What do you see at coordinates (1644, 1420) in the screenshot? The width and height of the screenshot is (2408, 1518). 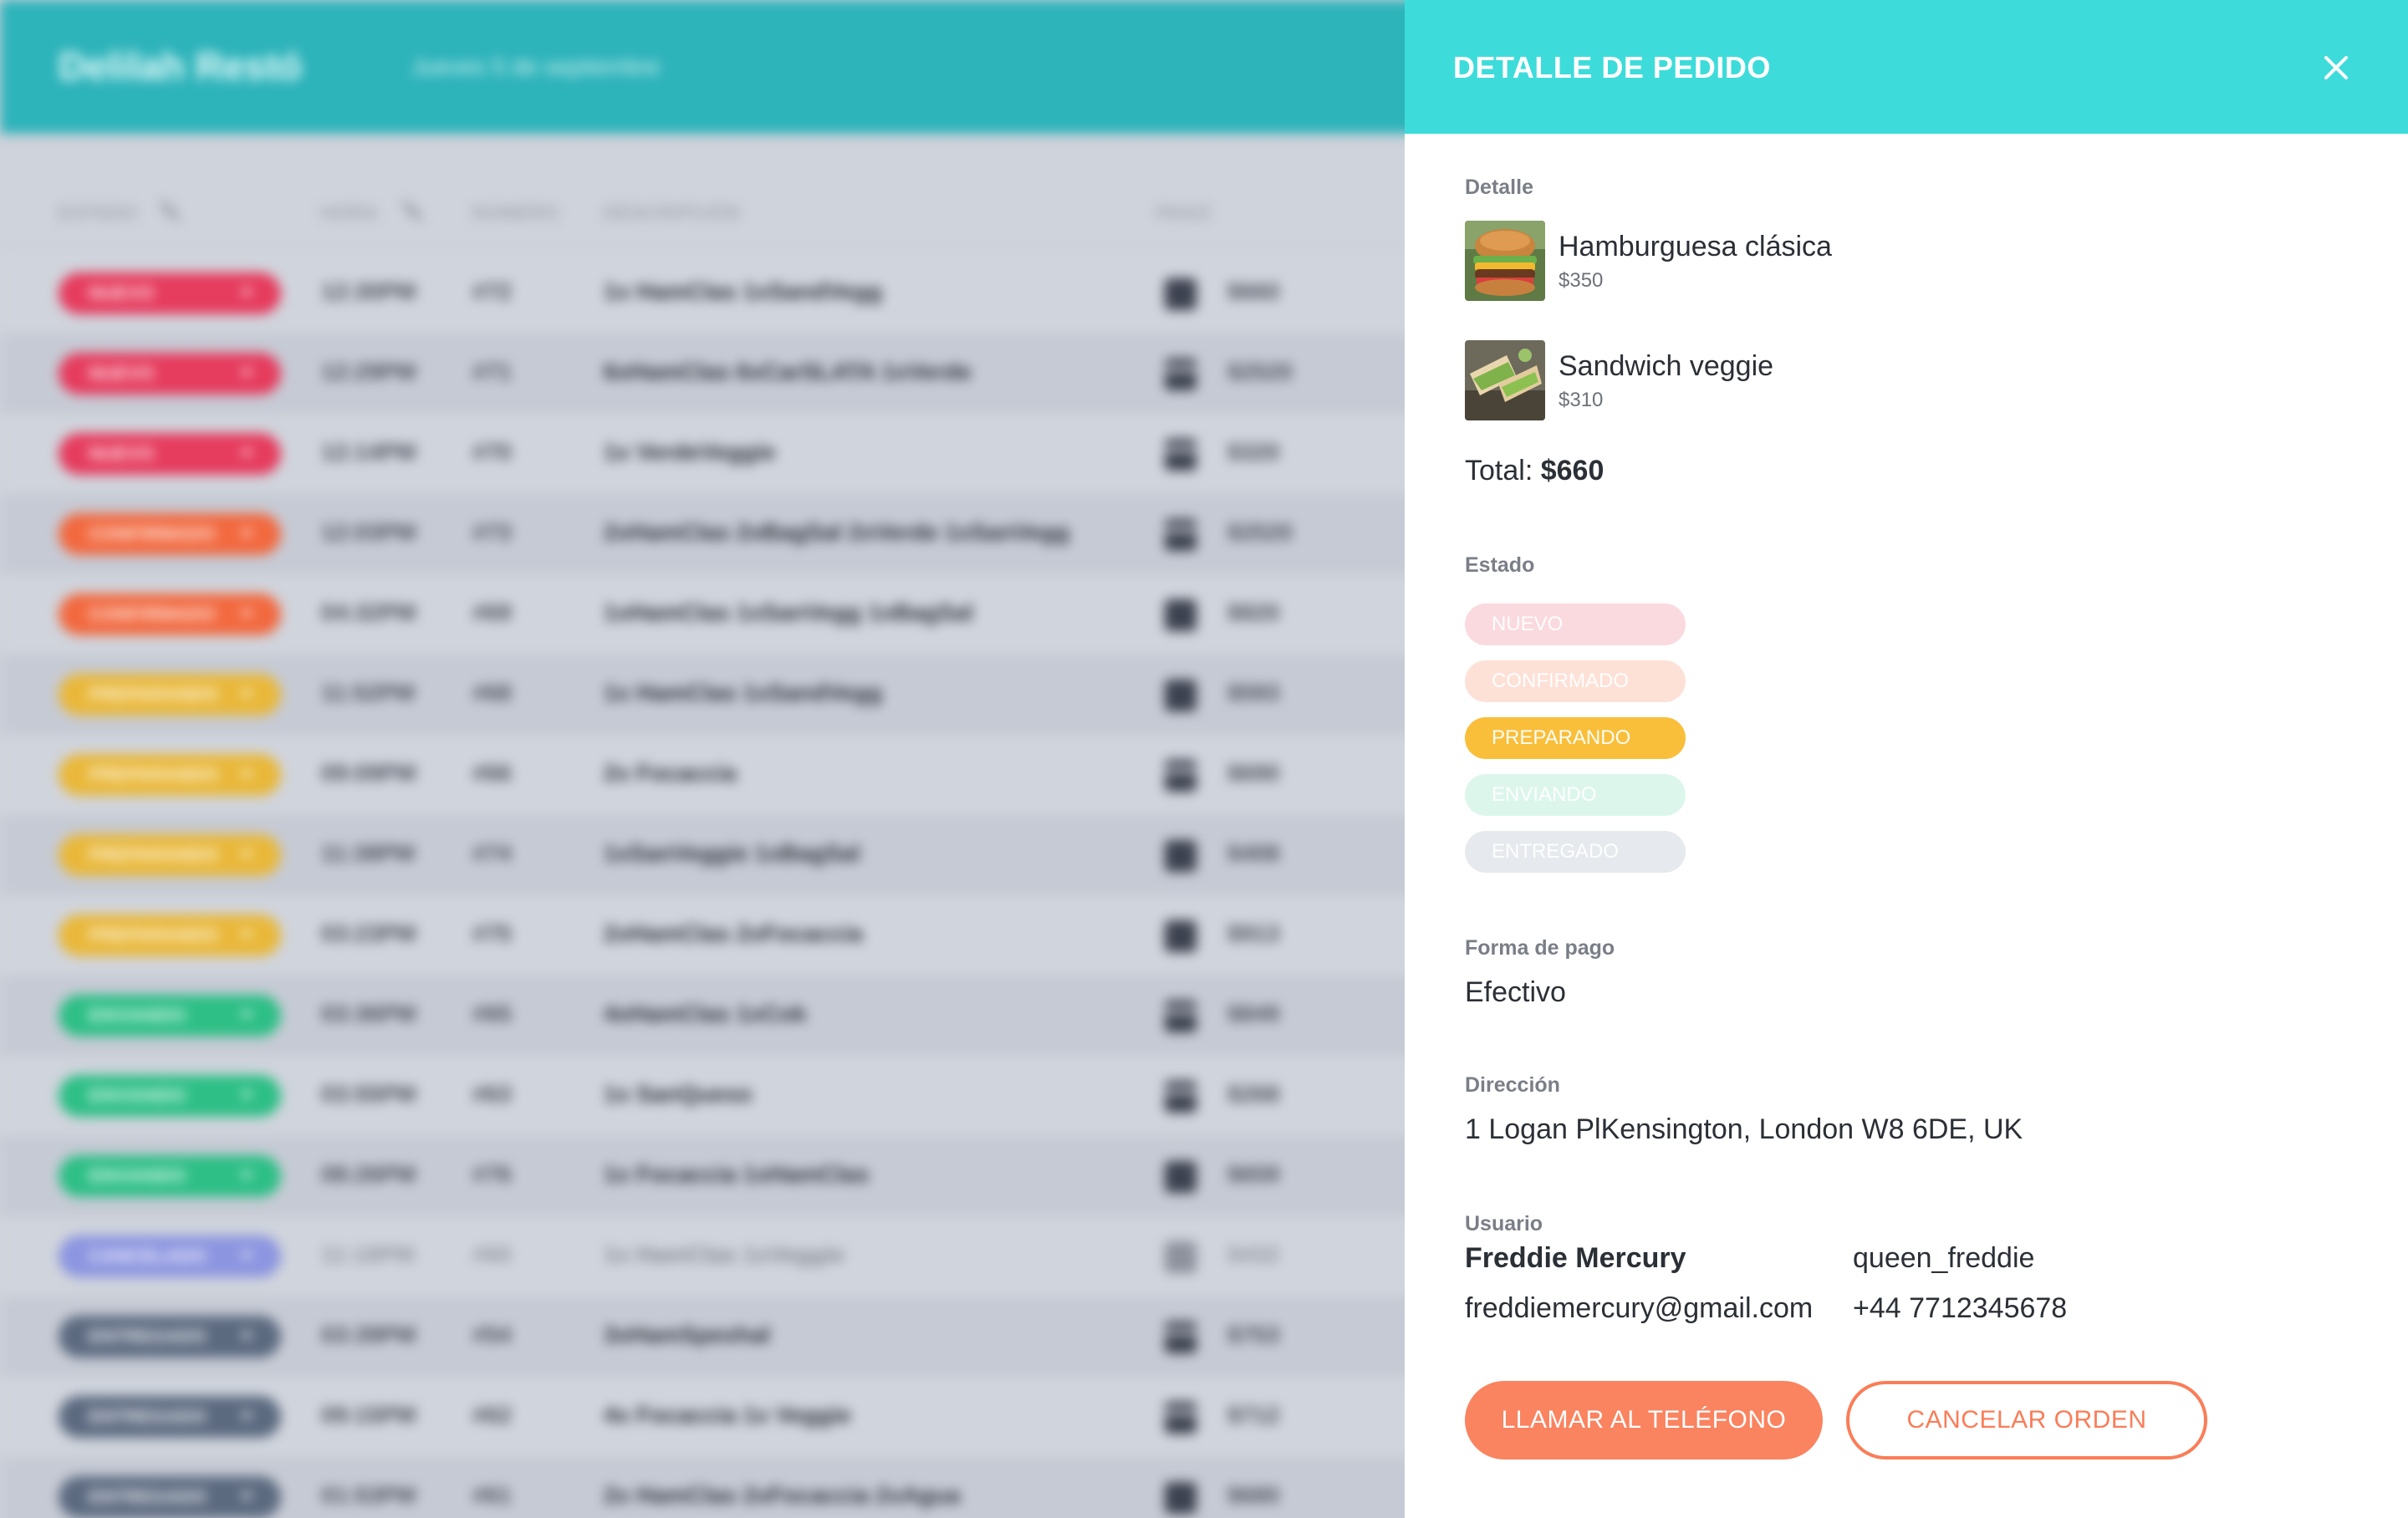 I see `call-phone-button: LLAMAR AL TELÉFONO` at bounding box center [1644, 1420].